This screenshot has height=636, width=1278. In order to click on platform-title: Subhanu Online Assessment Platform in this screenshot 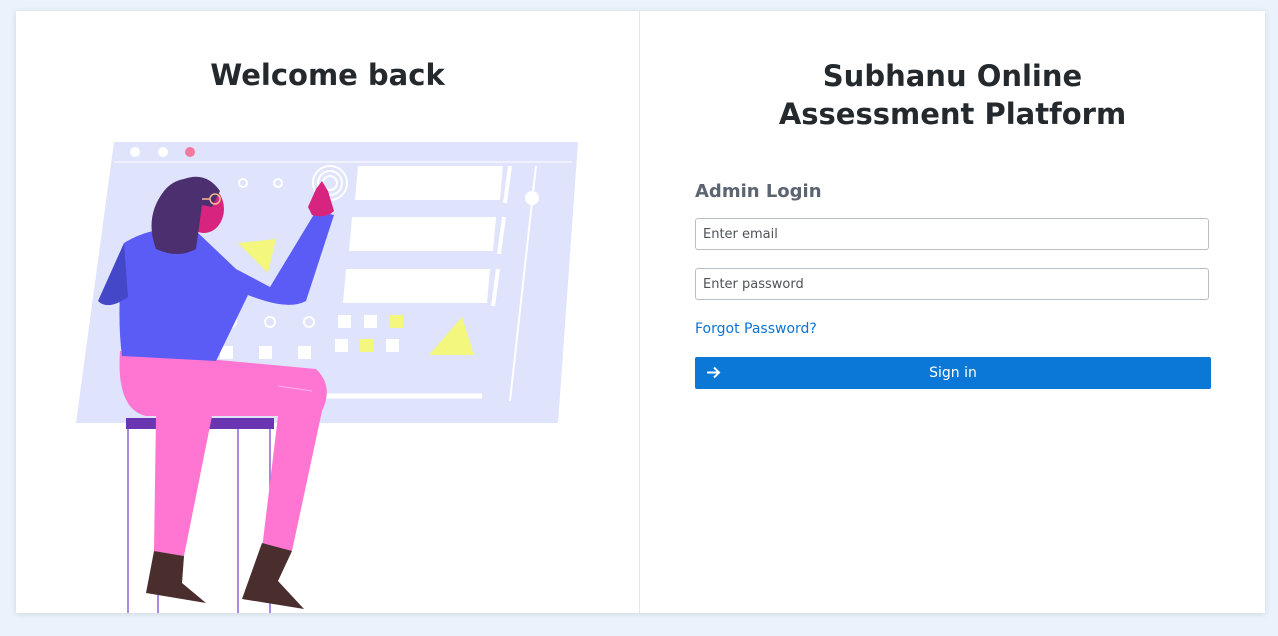, I will do `click(952, 95)`.